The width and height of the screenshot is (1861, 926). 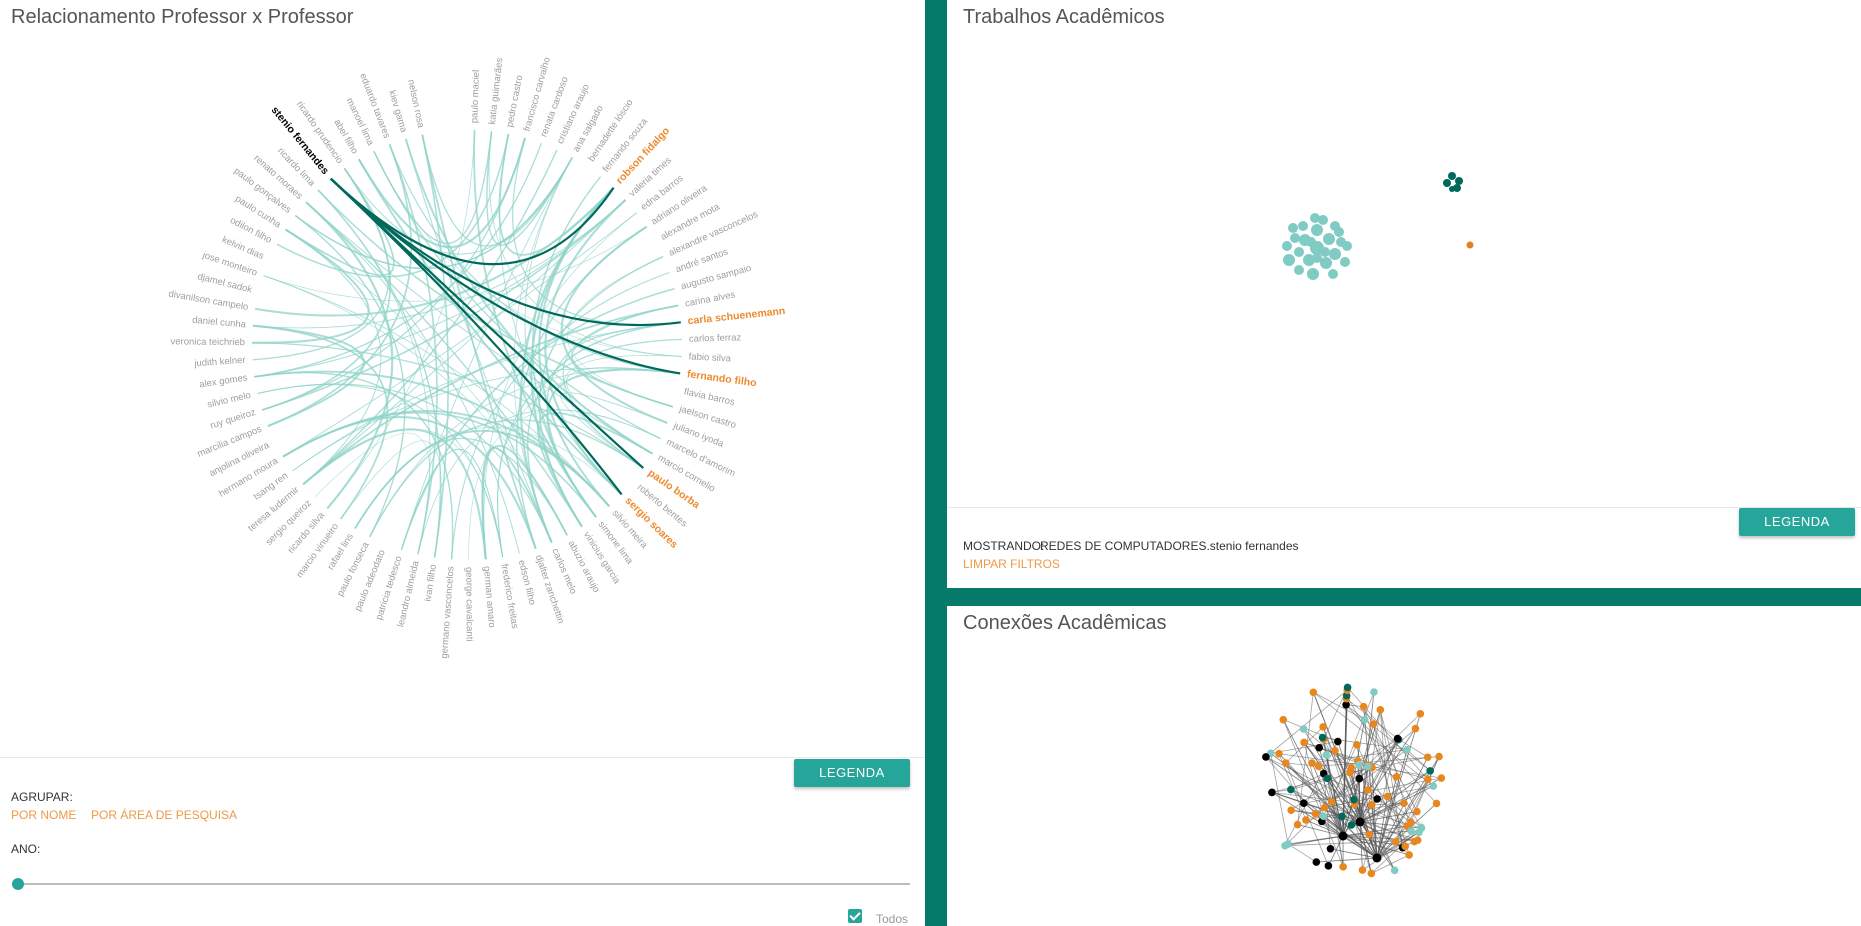 I want to click on todos-checkbox, so click(x=855, y=916).